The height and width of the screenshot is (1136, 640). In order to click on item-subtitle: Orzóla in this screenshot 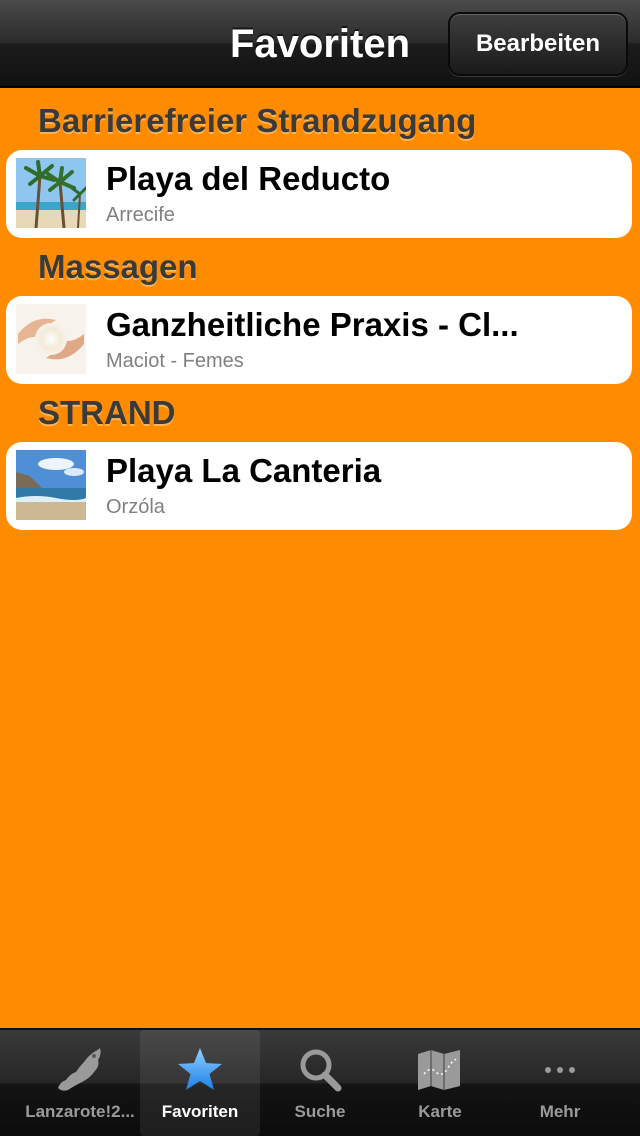, I will do `click(135, 507)`.